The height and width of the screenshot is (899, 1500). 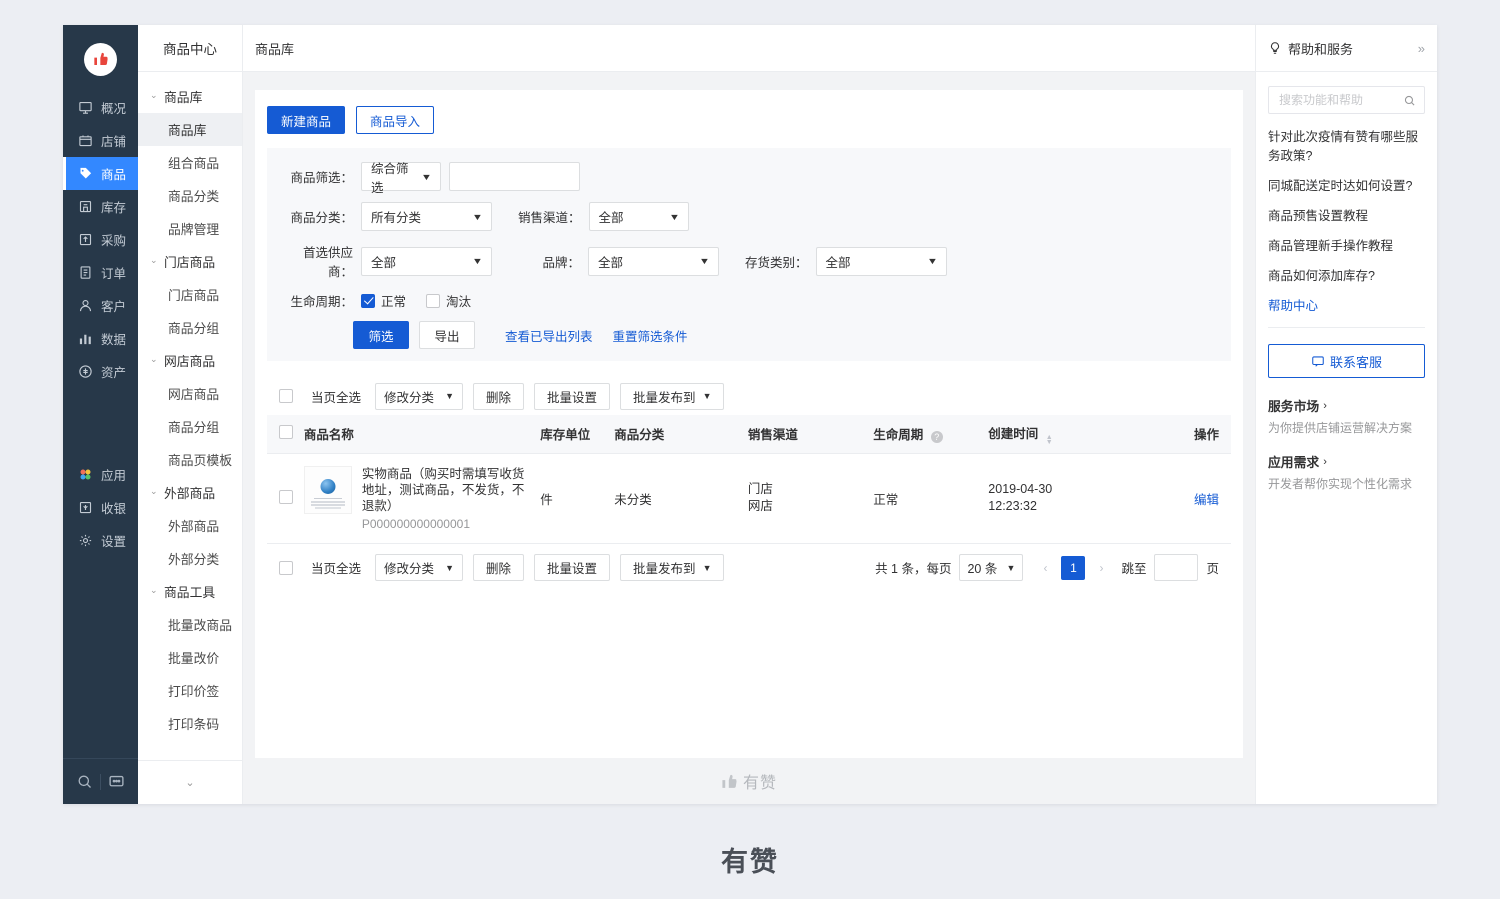 I want to click on help-block-app-demand: 应用需求 › 开发者帮你实现个性化需求, so click(x=1346, y=472).